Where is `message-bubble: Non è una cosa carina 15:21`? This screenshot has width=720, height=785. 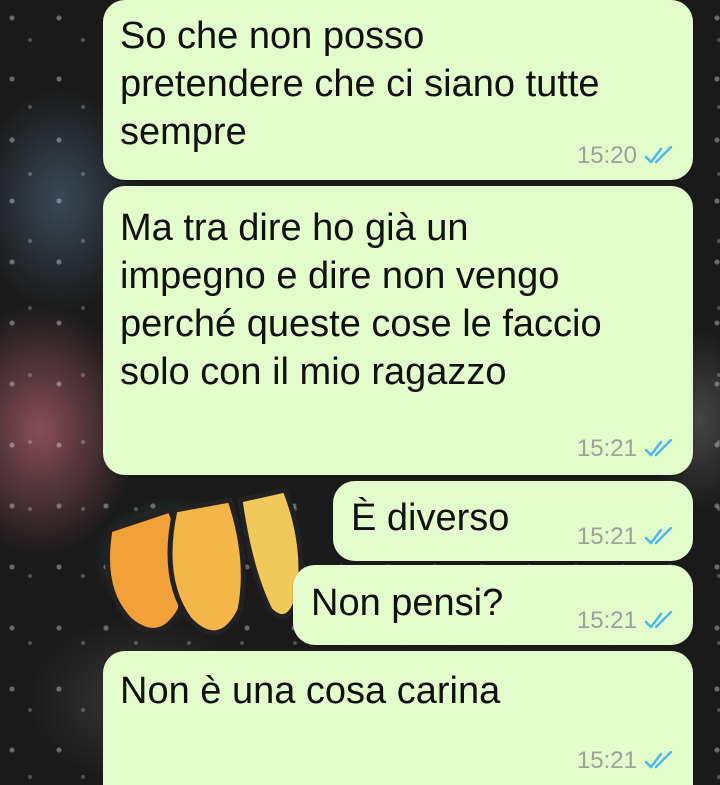 message-bubble: Non è una cosa carina 15:21 is located at coordinates (398, 718).